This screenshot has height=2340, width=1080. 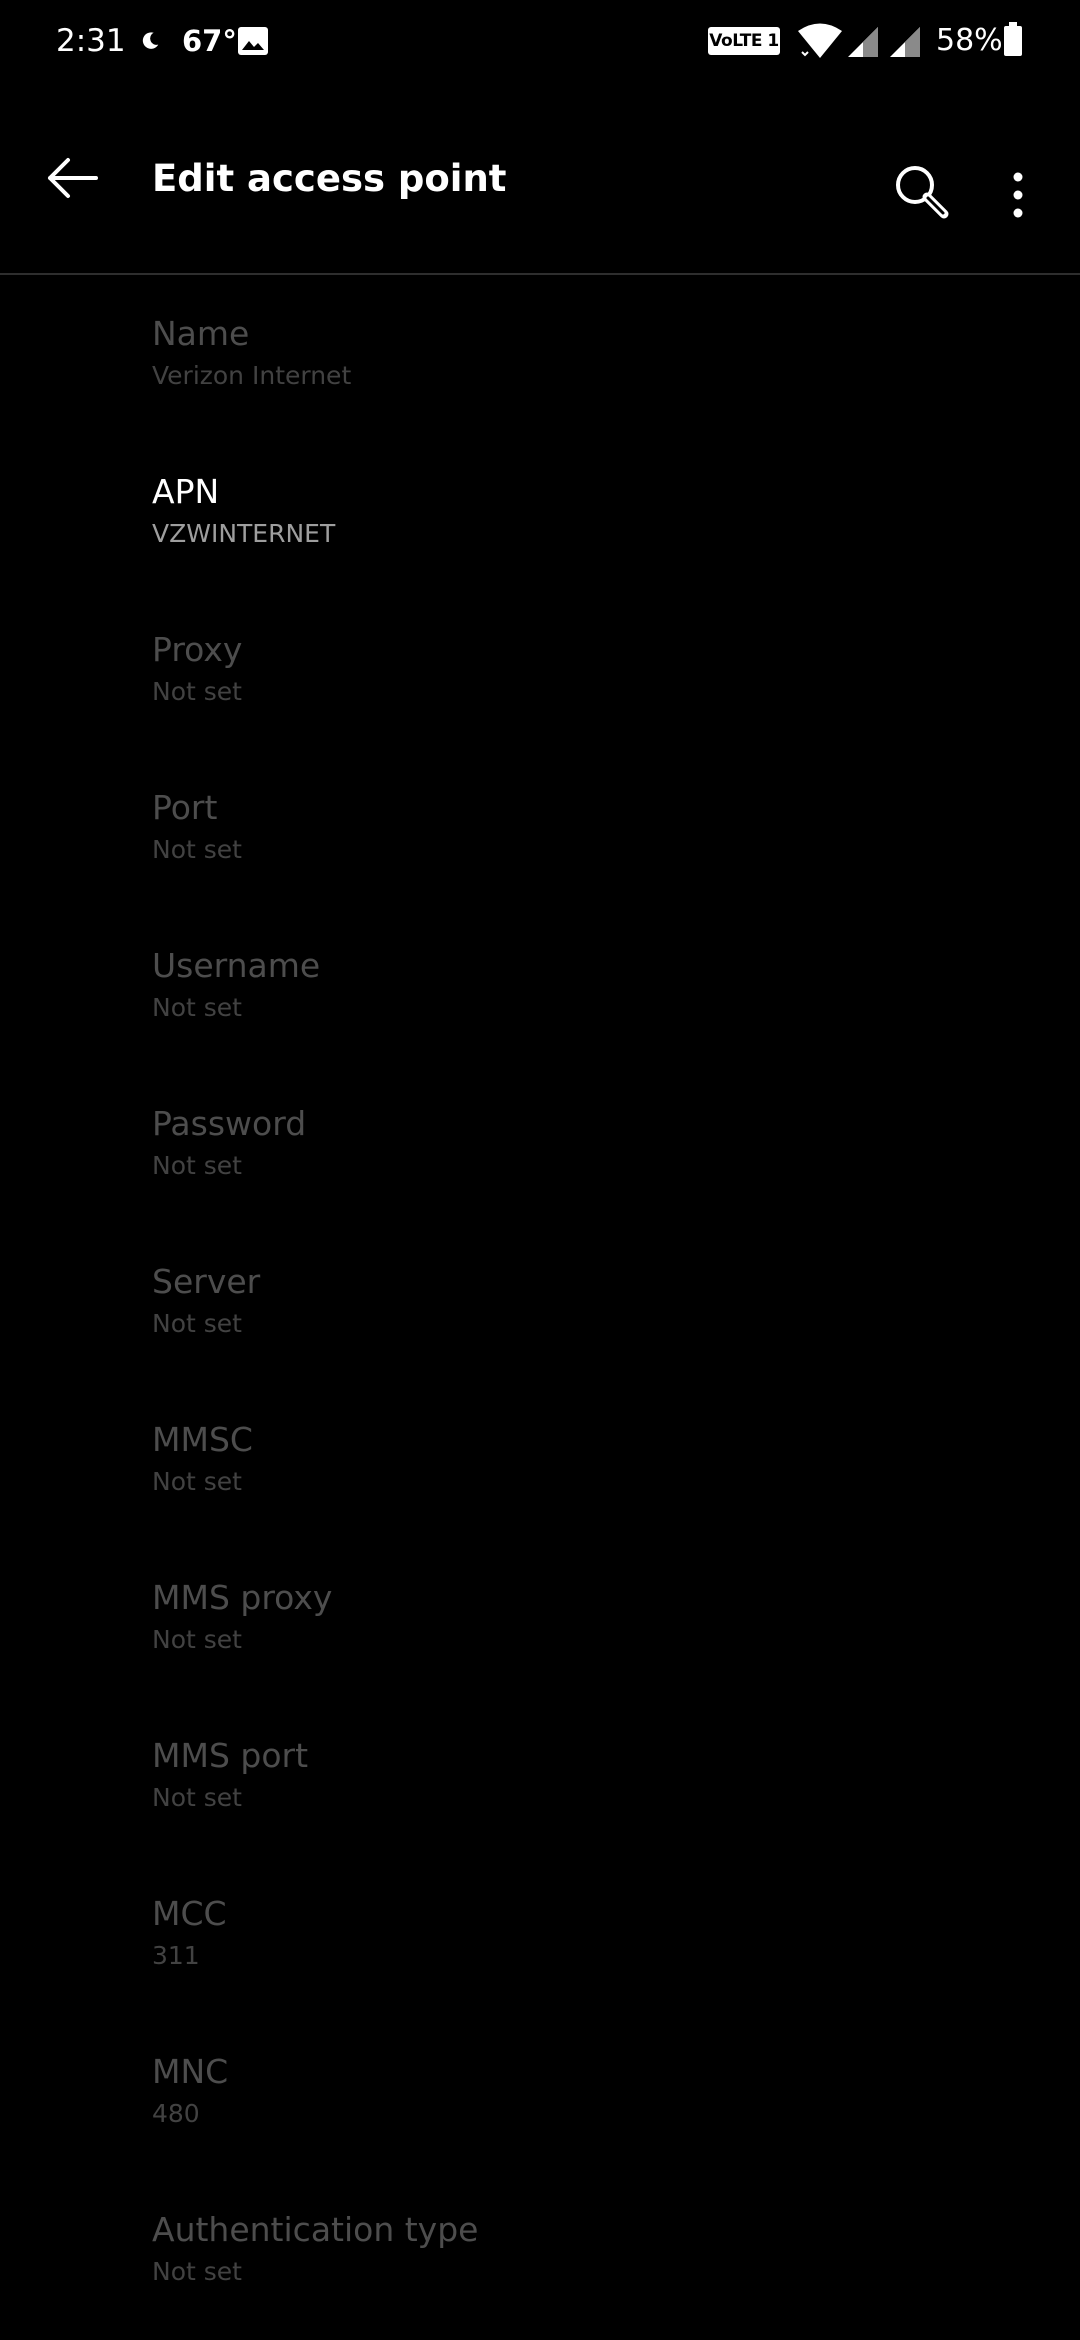 I want to click on setting-title: MMS proxy, so click(x=242, y=1597).